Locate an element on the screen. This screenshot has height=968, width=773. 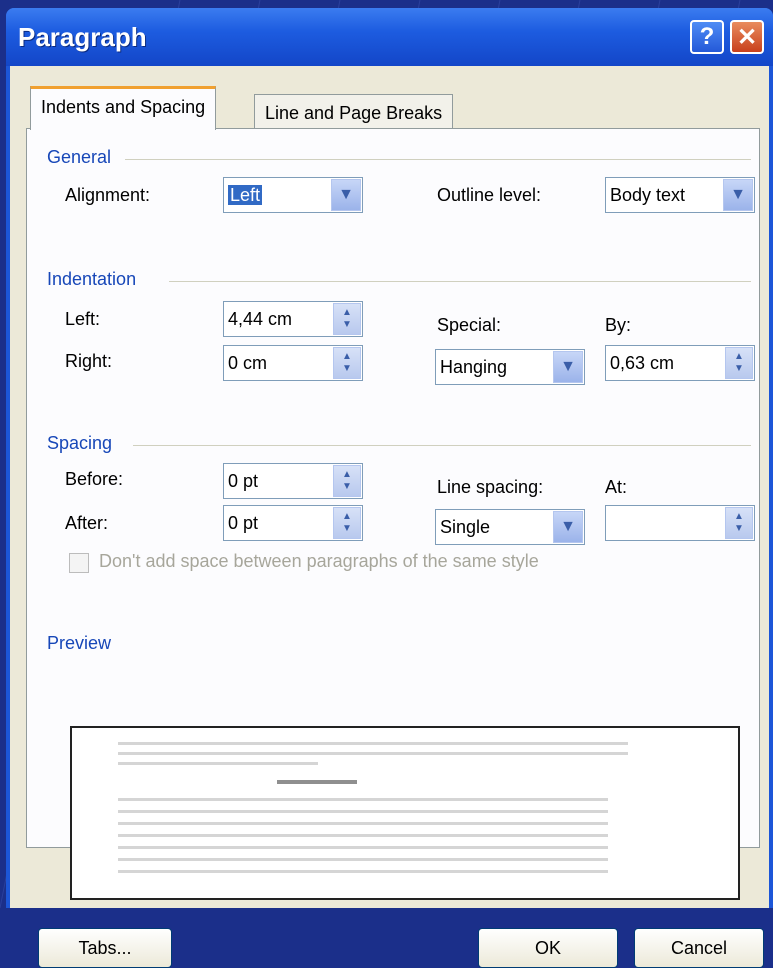
line-spacing-value: Single is located at coordinates (465, 527).